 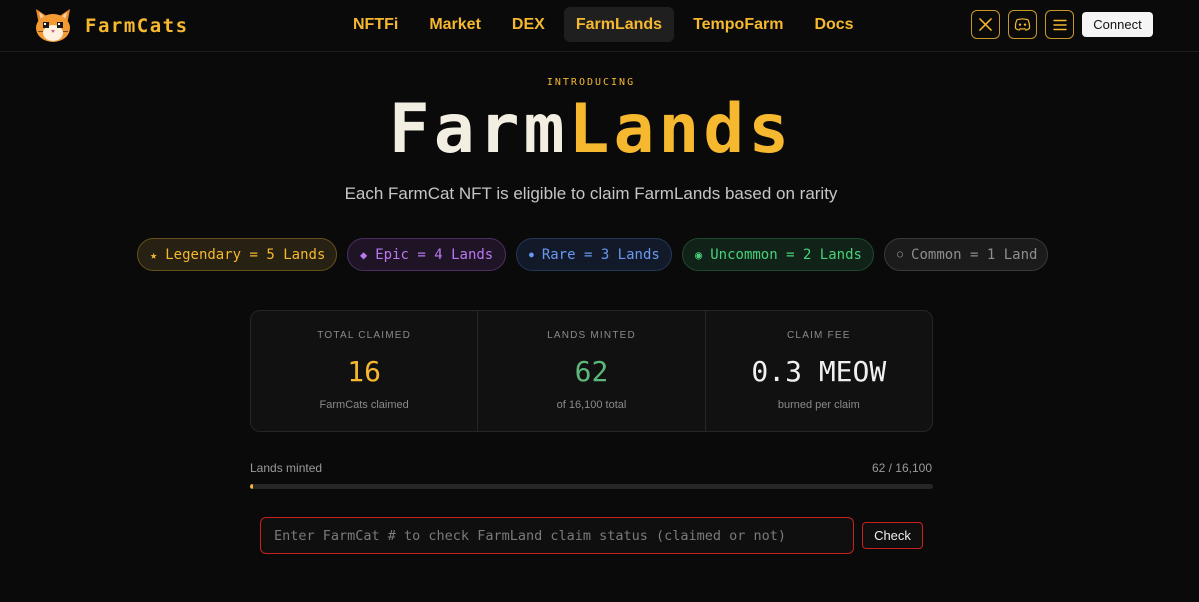 I want to click on cat-logo-icon, so click(x=53, y=25).